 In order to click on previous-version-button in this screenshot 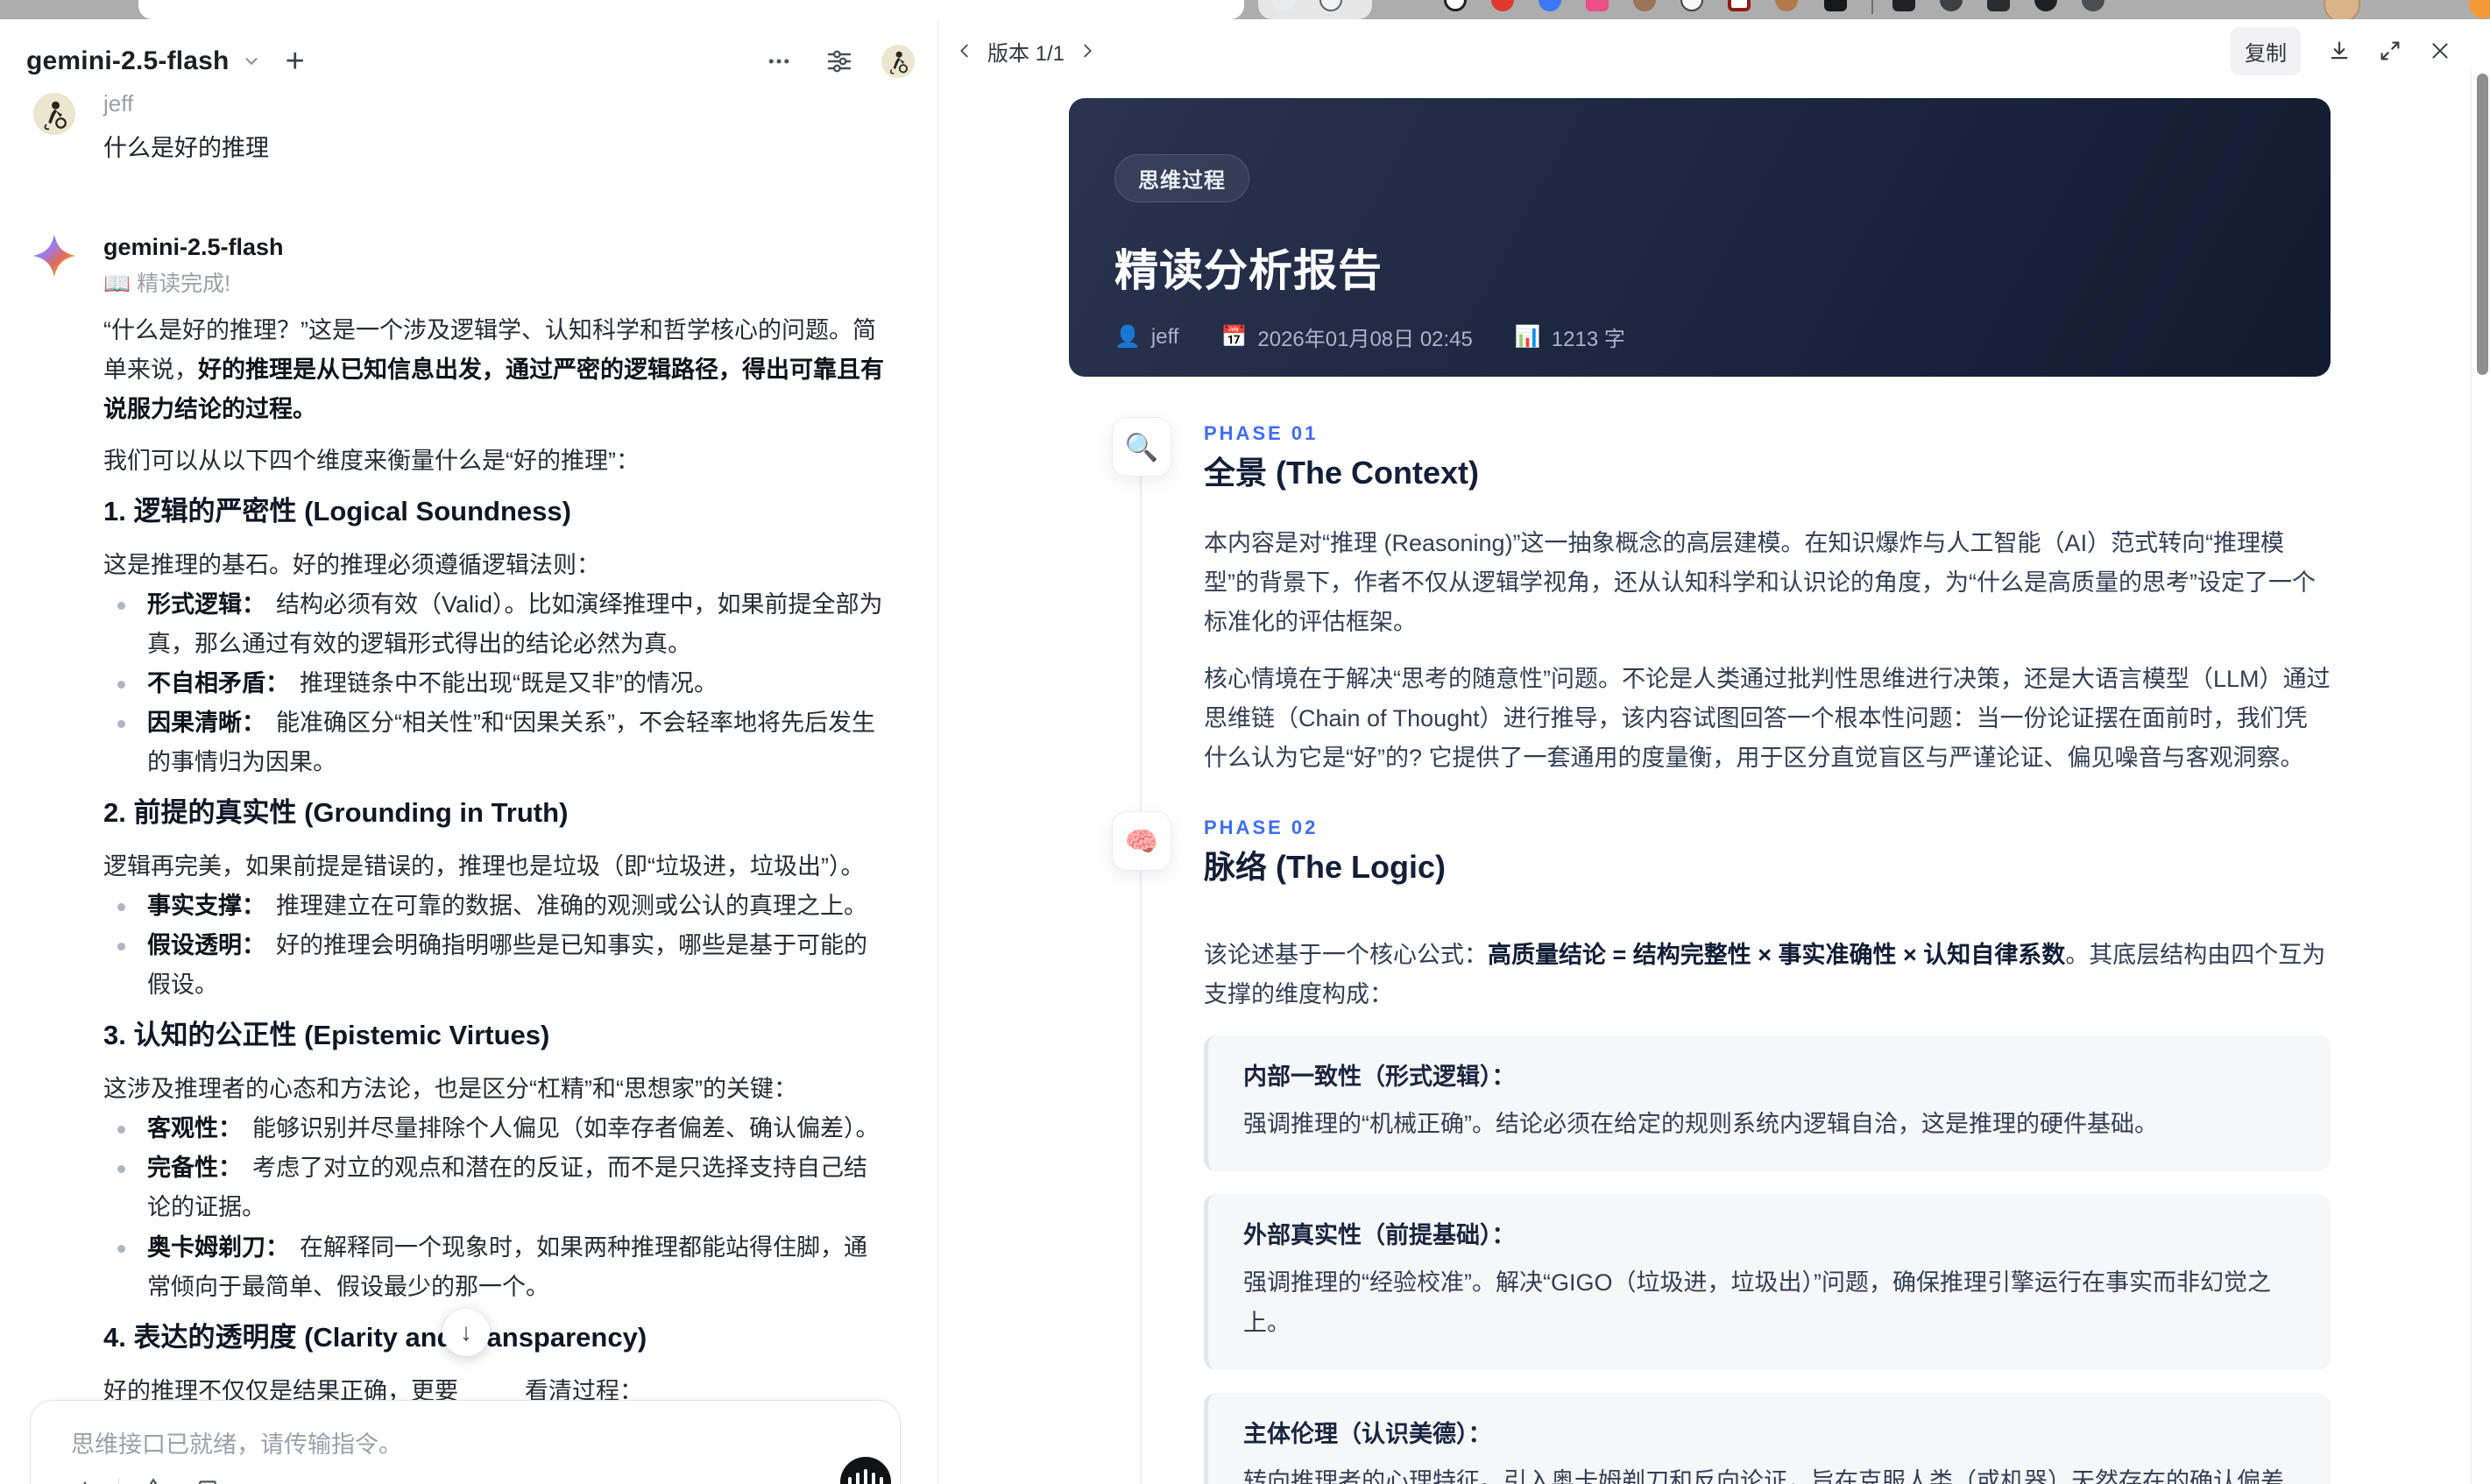, I will do `click(964, 51)`.